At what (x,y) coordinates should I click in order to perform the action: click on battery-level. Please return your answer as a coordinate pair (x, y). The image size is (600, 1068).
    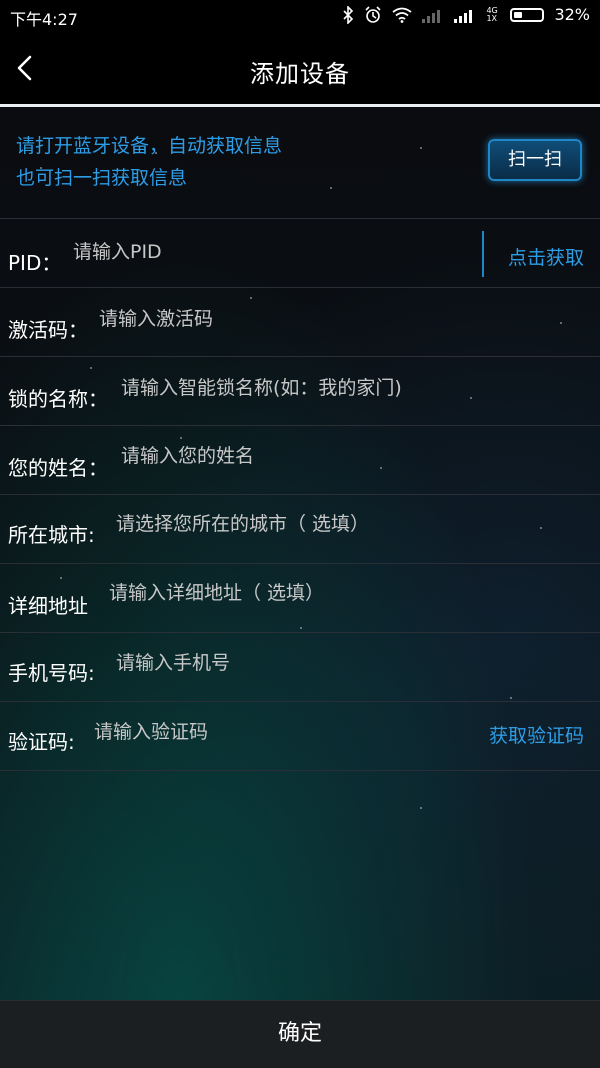
    Looking at the image, I should click on (518, 14).